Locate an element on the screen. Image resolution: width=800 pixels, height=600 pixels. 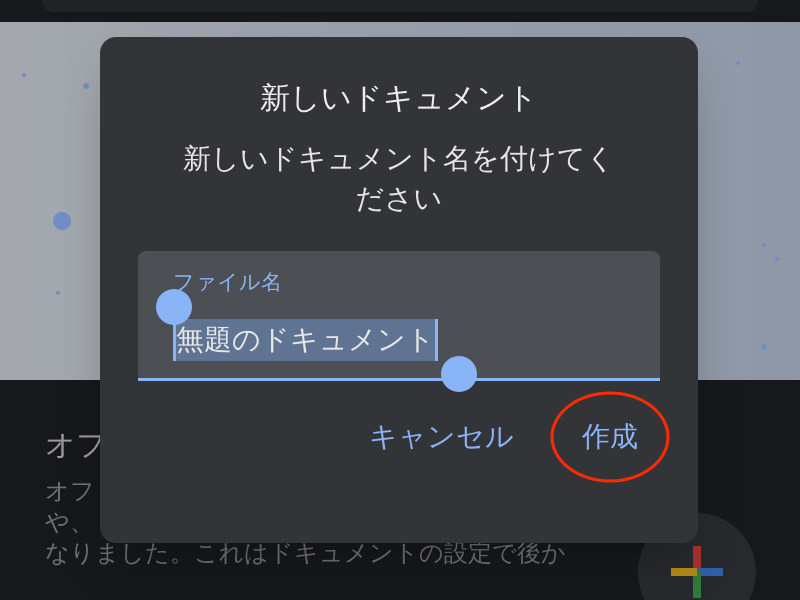
body-text: なりました。これはドキュメントの設定で後か is located at coordinates (305, 553).